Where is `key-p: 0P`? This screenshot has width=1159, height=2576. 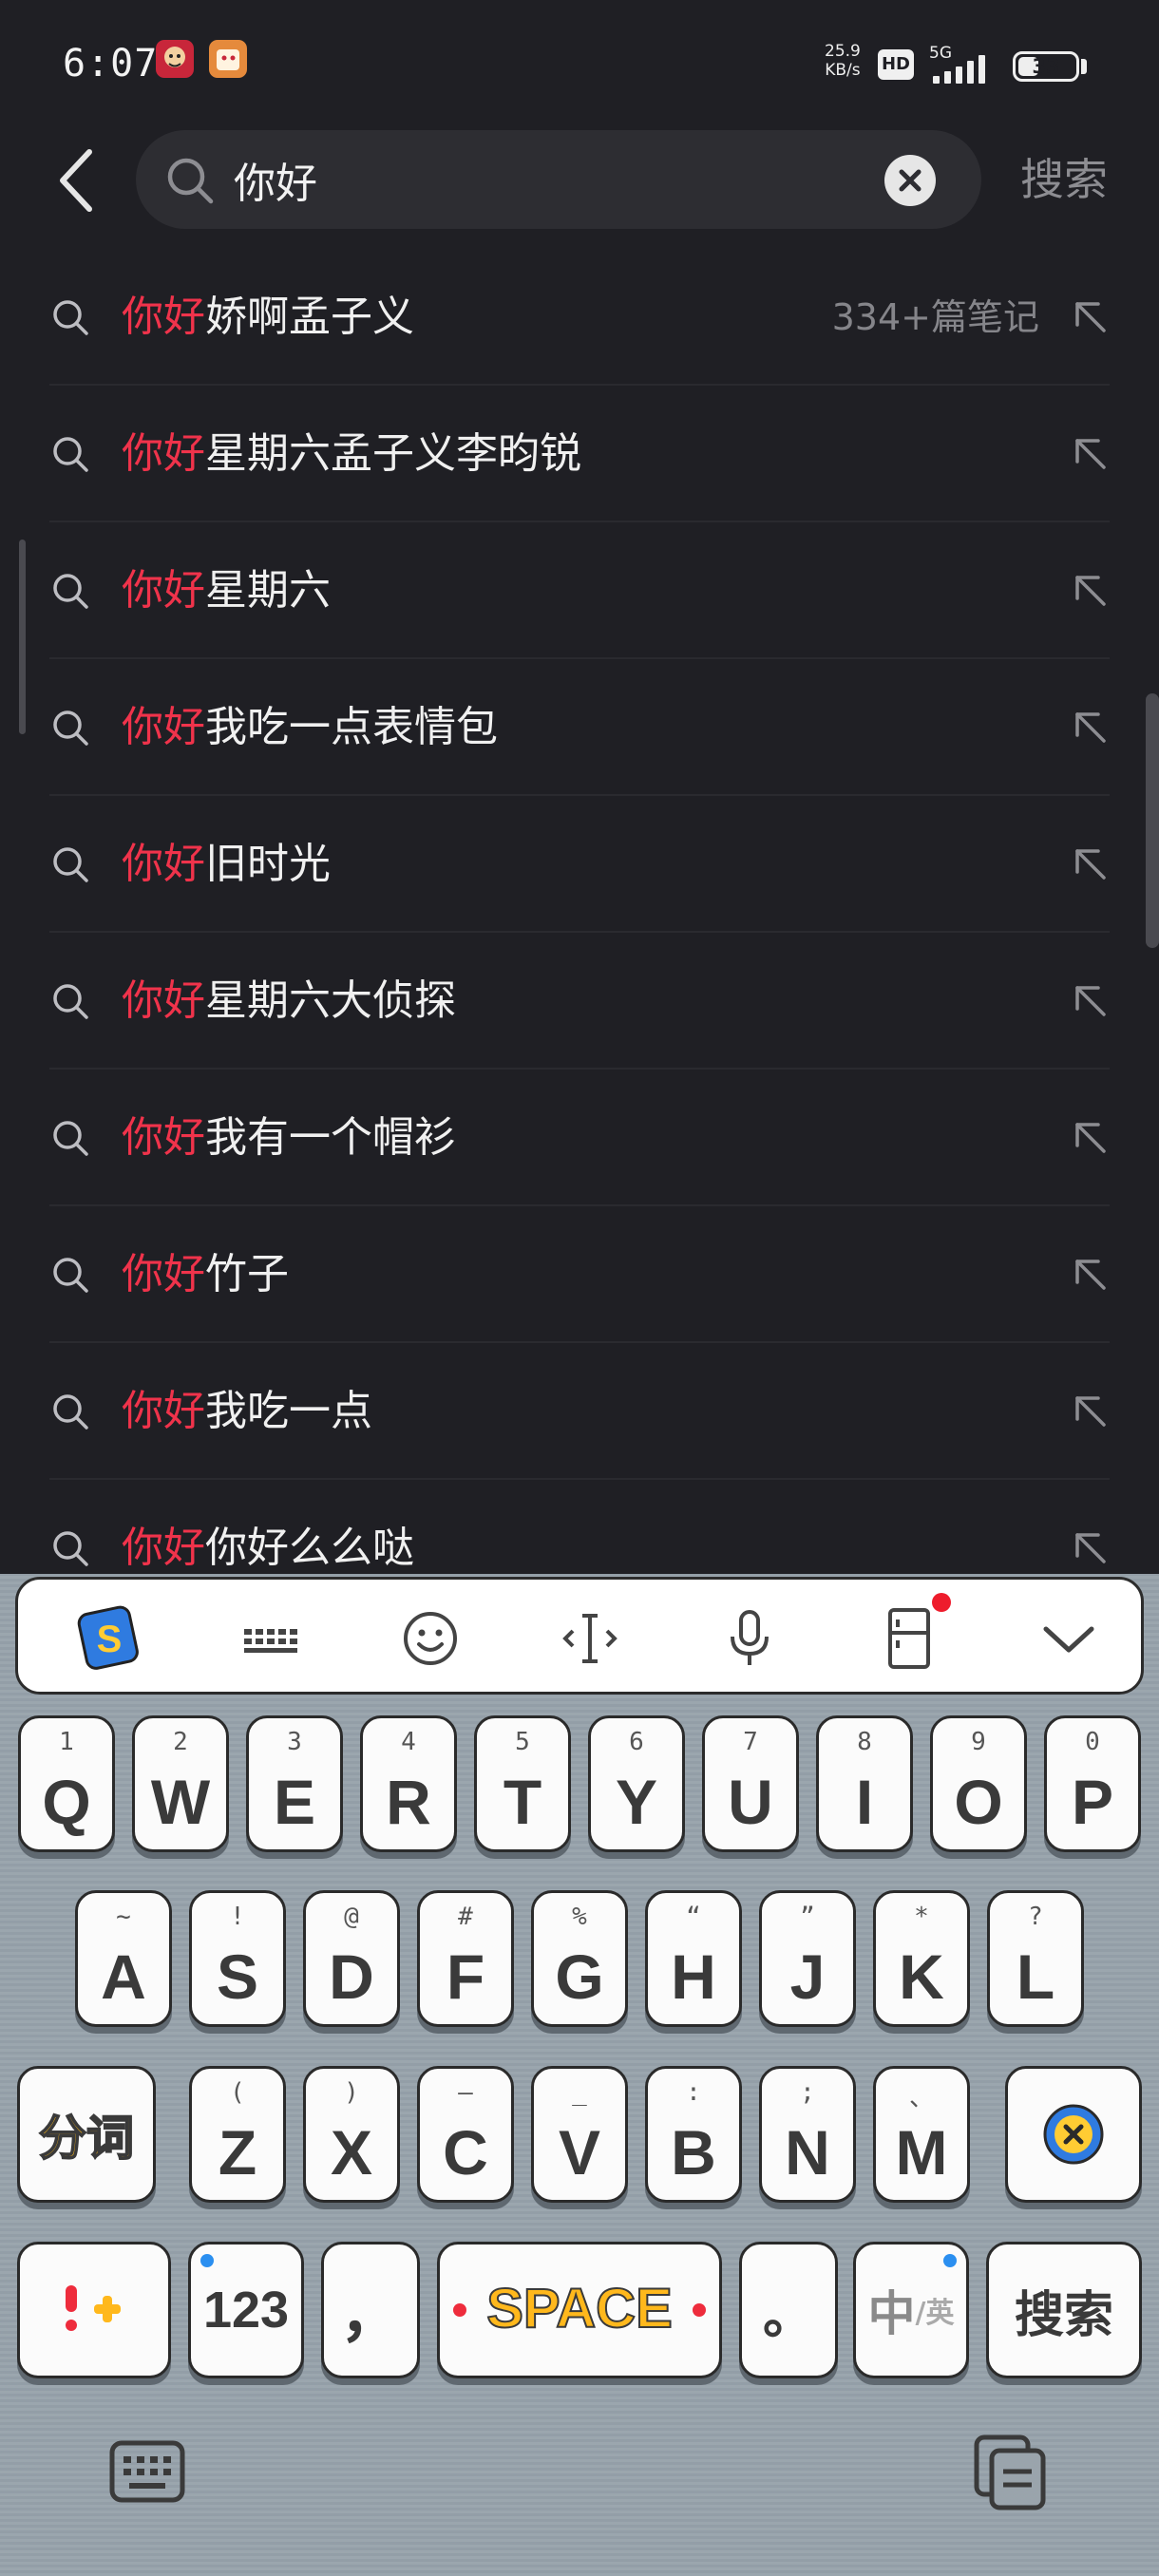 key-p: 0P is located at coordinates (1092, 1783).